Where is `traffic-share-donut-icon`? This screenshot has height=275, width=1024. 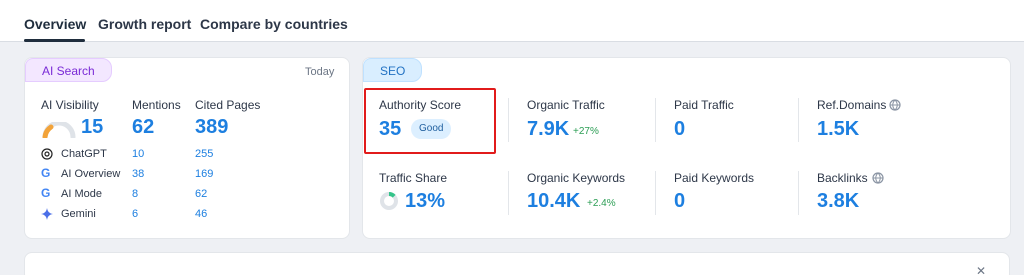 traffic-share-donut-icon is located at coordinates (389, 201).